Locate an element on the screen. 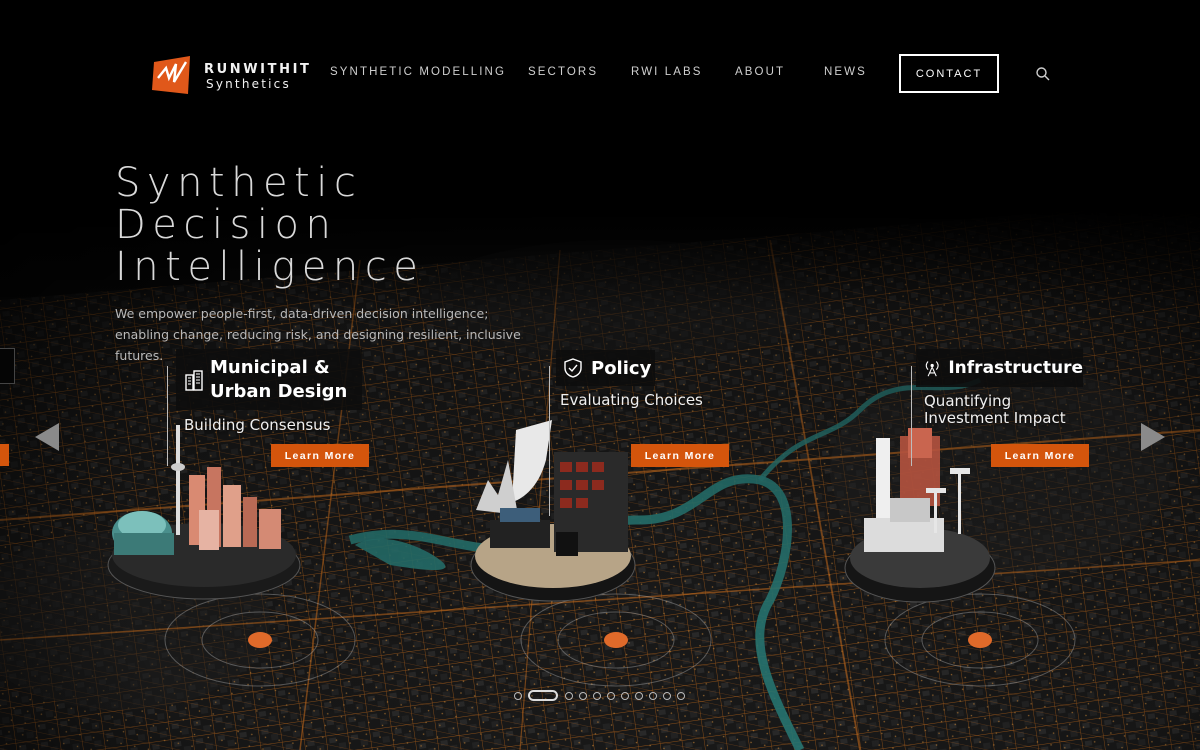  shield-icon is located at coordinates (573, 368).